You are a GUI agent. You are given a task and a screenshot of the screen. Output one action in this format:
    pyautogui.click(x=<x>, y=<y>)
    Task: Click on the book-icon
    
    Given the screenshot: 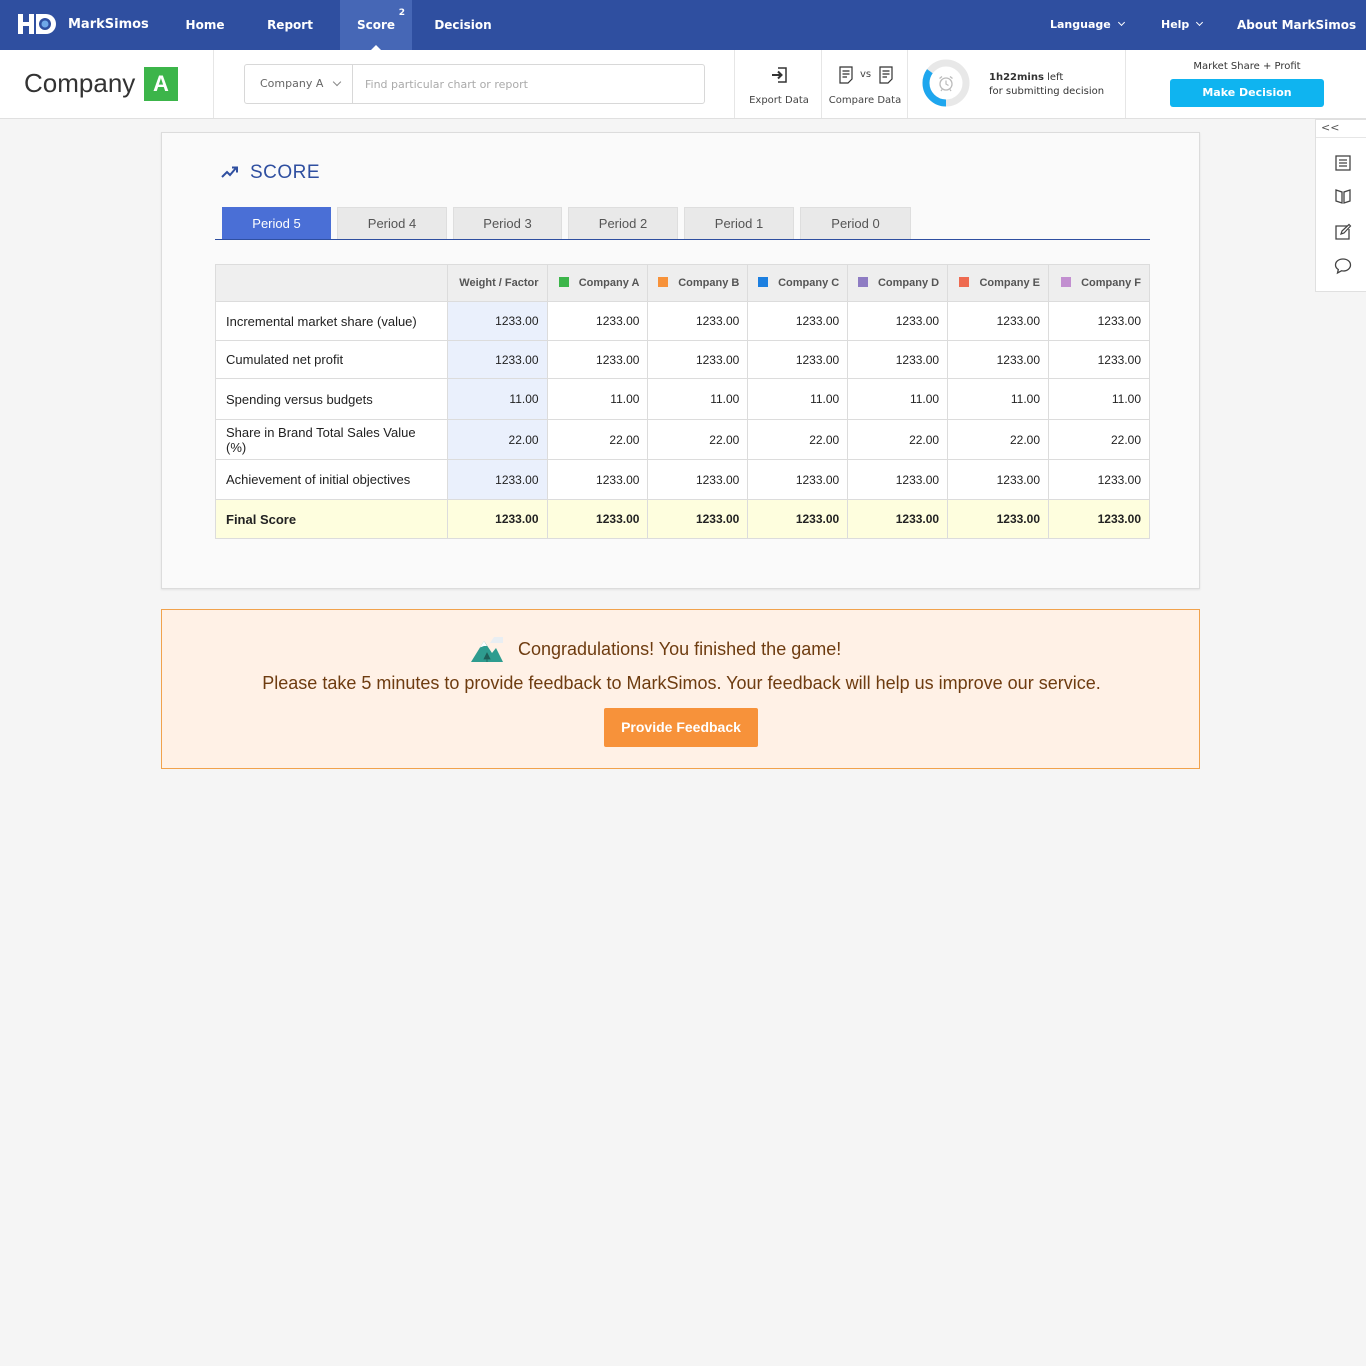 What is the action you would take?
    pyautogui.click(x=1343, y=196)
    